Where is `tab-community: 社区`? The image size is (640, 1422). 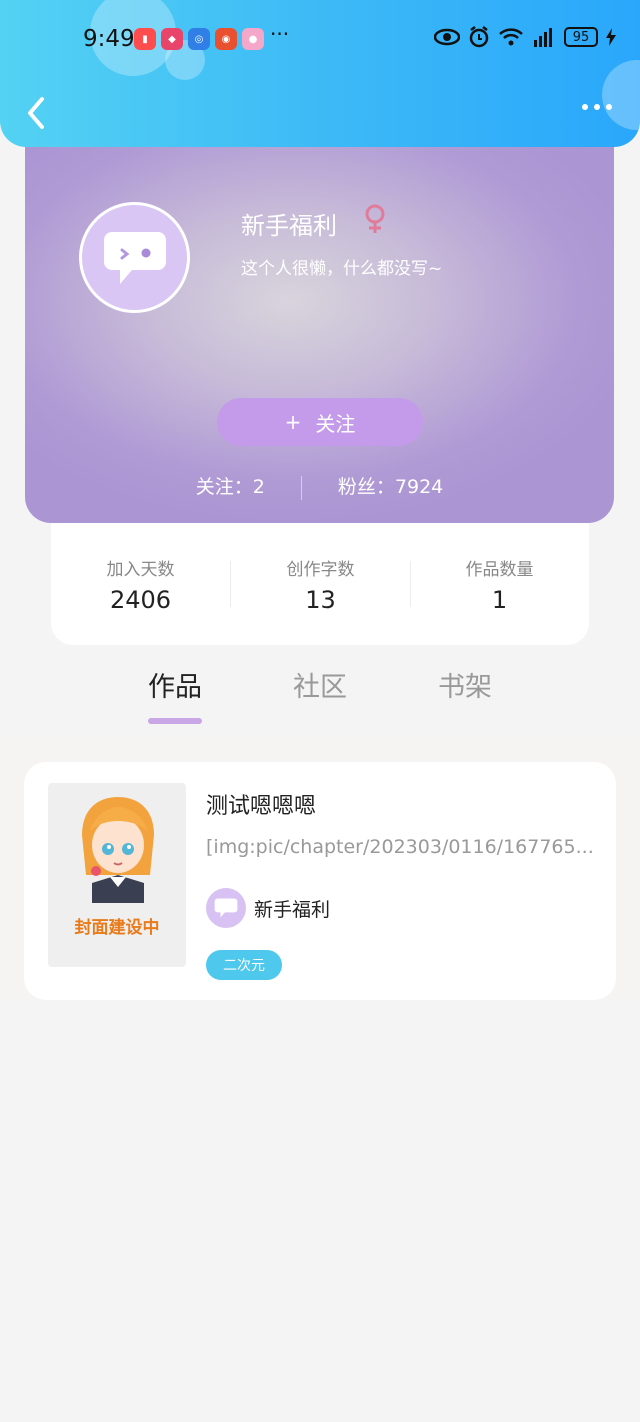 tab-community: 社区 is located at coordinates (320, 694).